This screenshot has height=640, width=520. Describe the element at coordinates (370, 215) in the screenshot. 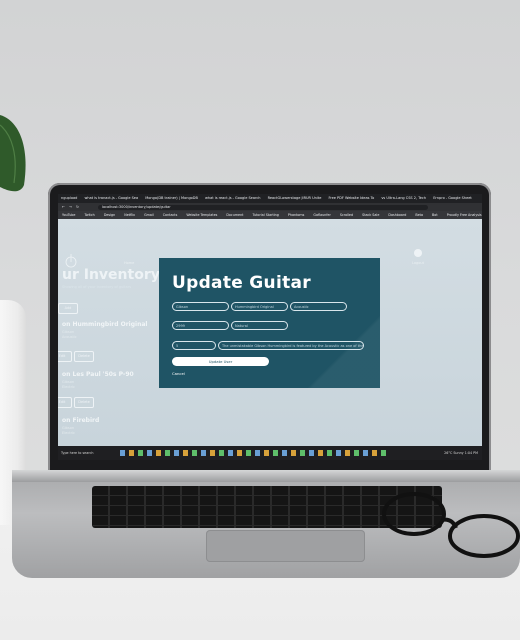

I see `bookmark-item: Stack Sale` at that location.